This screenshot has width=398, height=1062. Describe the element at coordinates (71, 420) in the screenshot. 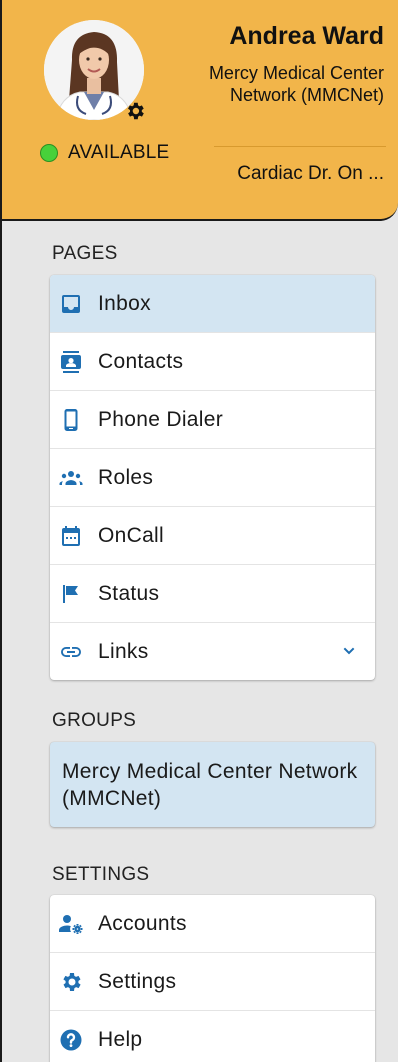

I see `phone-icon` at that location.